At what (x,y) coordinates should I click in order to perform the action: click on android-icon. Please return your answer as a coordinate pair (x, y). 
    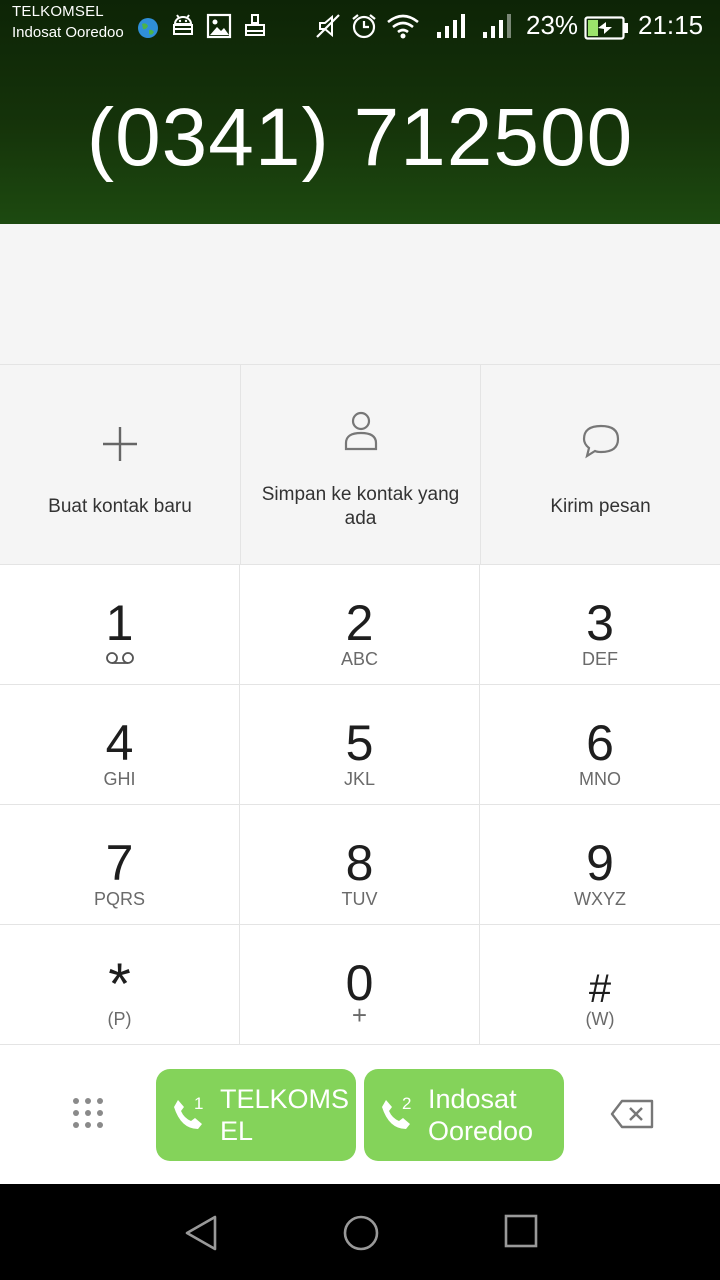
    Looking at the image, I should click on (183, 24).